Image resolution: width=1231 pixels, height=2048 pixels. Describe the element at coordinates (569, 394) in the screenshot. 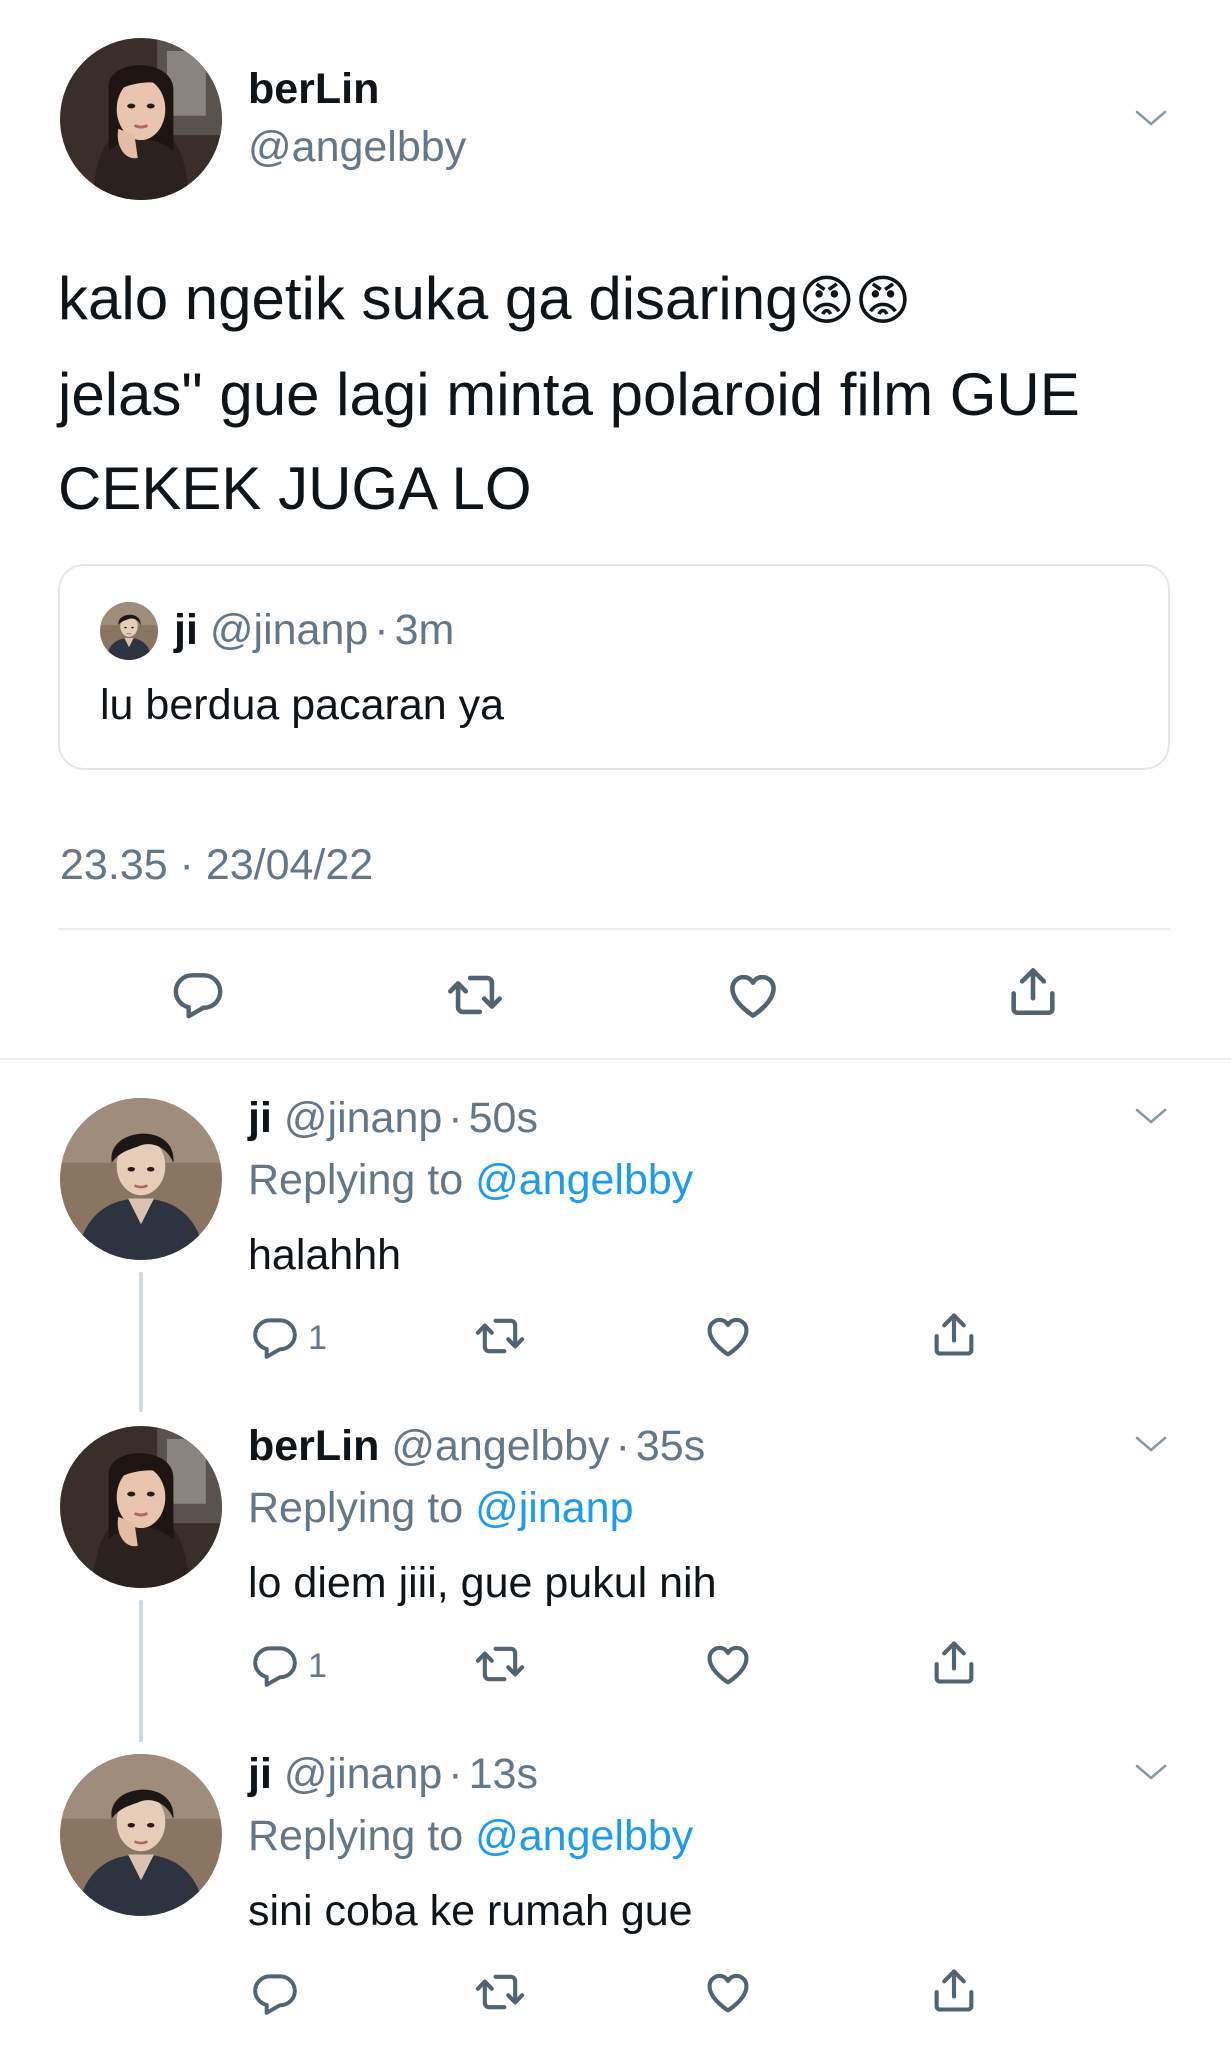

I see `tweet-text-line: jelas" gue lagi minta polaroid film GUE` at that location.